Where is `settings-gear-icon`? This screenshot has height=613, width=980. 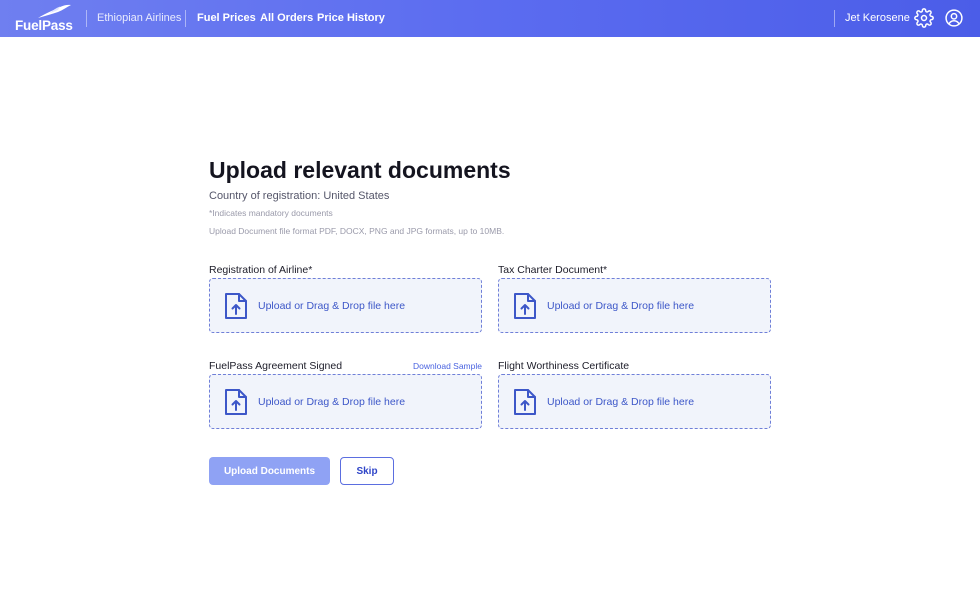 settings-gear-icon is located at coordinates (924, 18).